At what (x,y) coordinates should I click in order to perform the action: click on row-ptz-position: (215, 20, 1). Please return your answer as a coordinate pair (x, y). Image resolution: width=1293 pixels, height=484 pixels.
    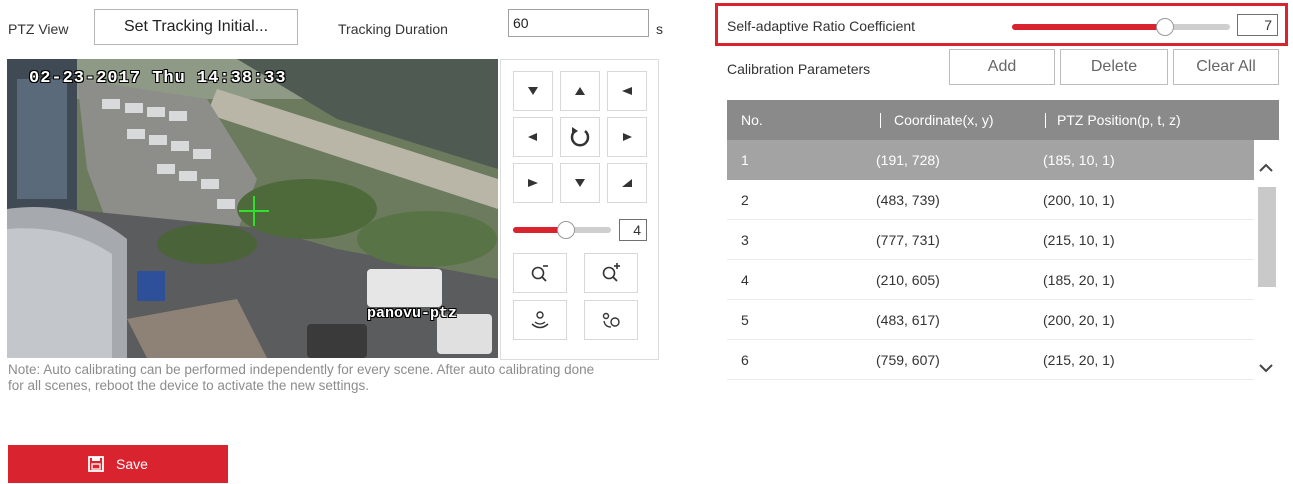
    Looking at the image, I should click on (1079, 360).